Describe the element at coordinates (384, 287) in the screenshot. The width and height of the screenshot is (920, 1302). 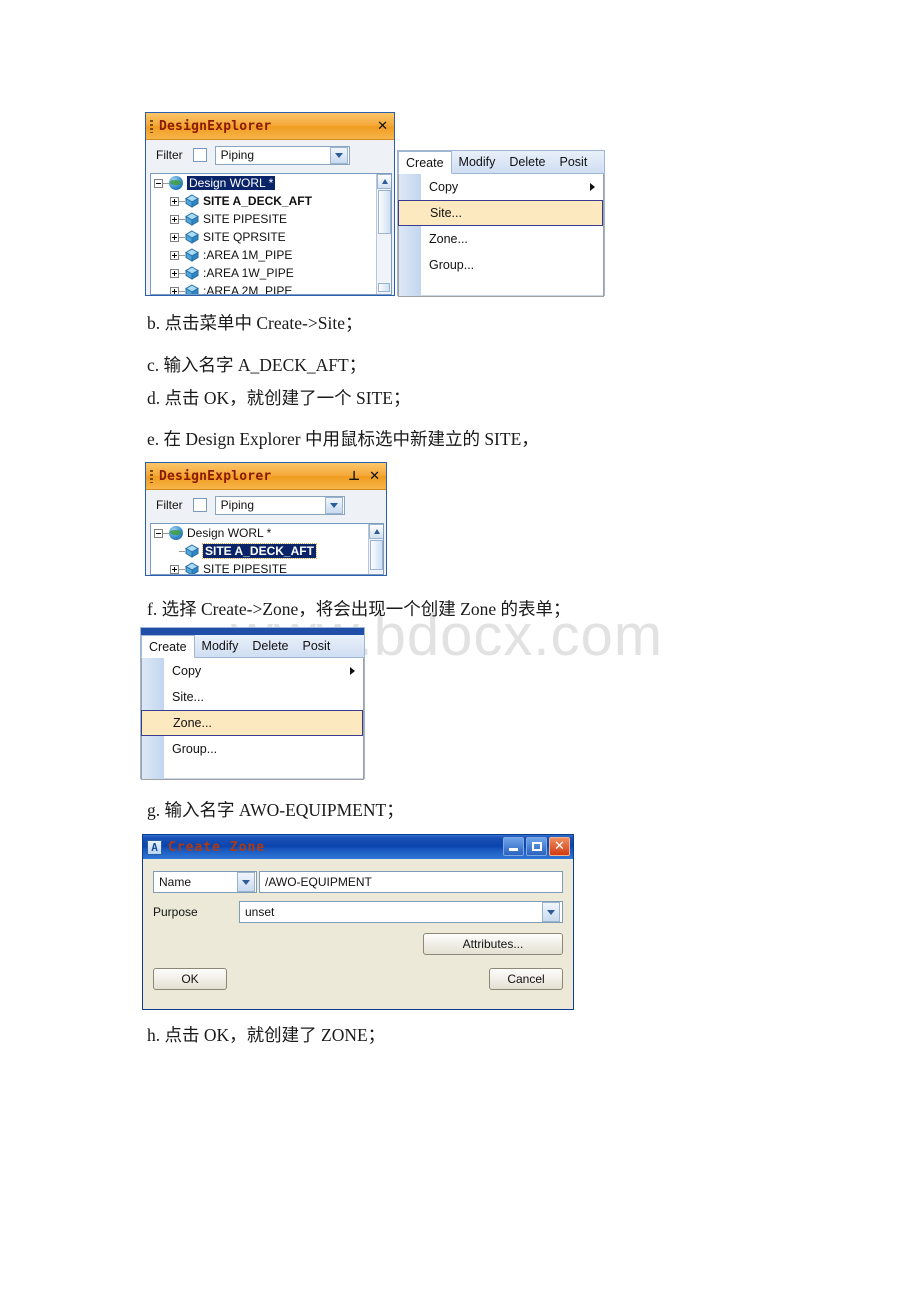
I see `scroll-down-button` at that location.